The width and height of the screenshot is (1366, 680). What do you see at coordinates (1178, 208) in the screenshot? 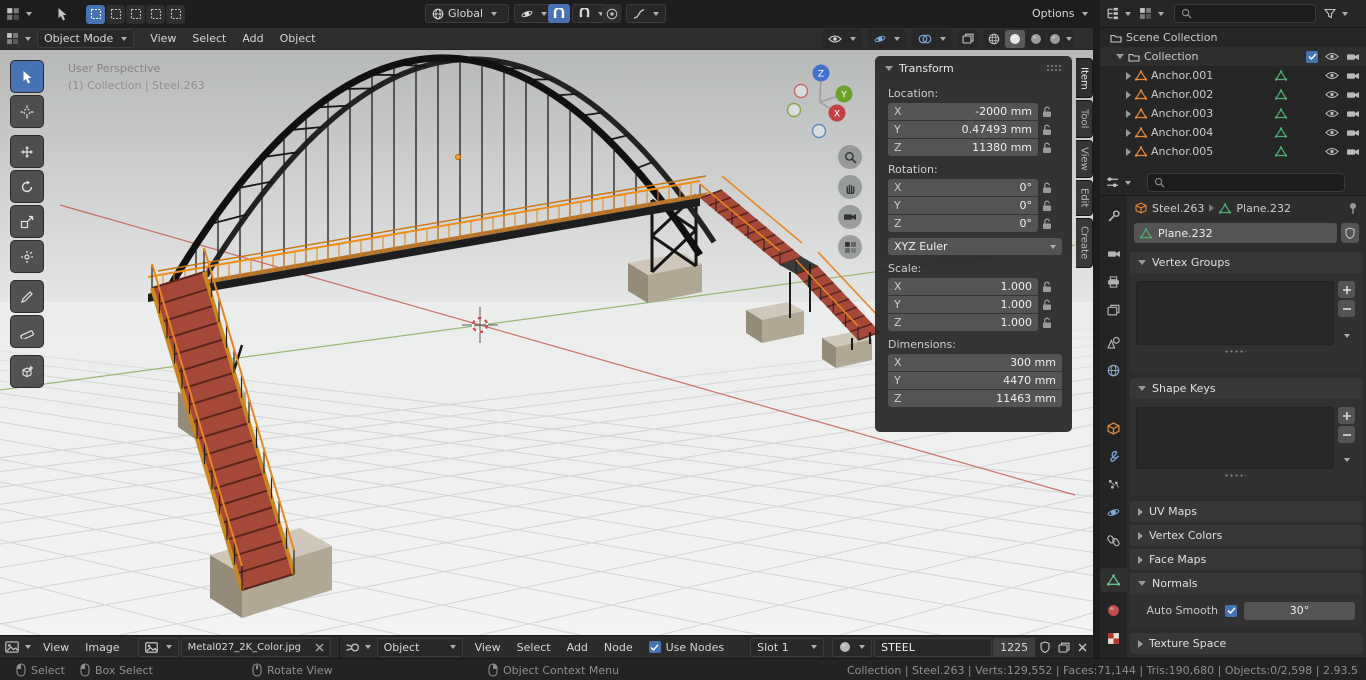
I see `breadcrumb-object: Steel.263` at bounding box center [1178, 208].